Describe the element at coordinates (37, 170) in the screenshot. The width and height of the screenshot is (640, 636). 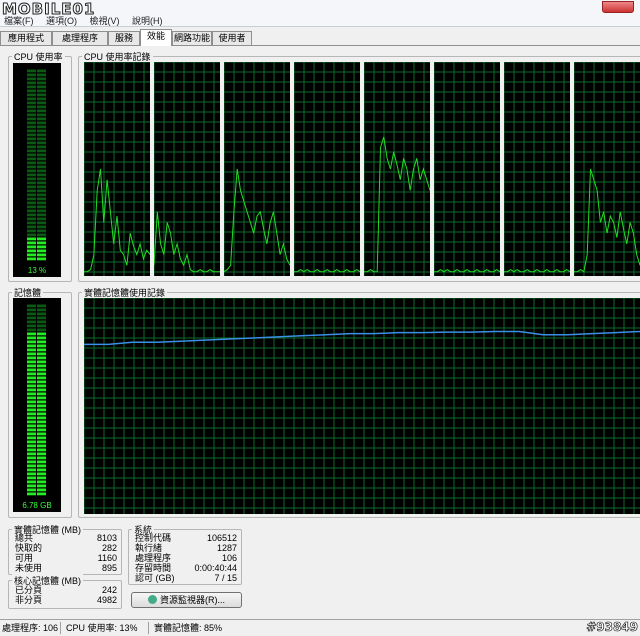
I see `cpu-usage-meter: 13 %` at that location.